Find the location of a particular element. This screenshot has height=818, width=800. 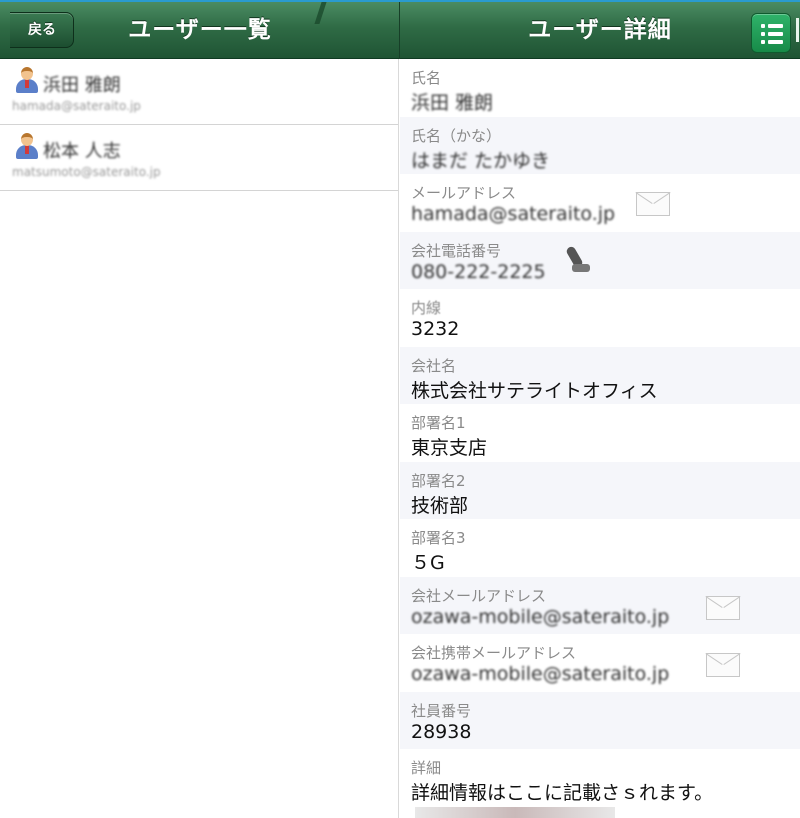

header-divider is located at coordinates (399, 30).